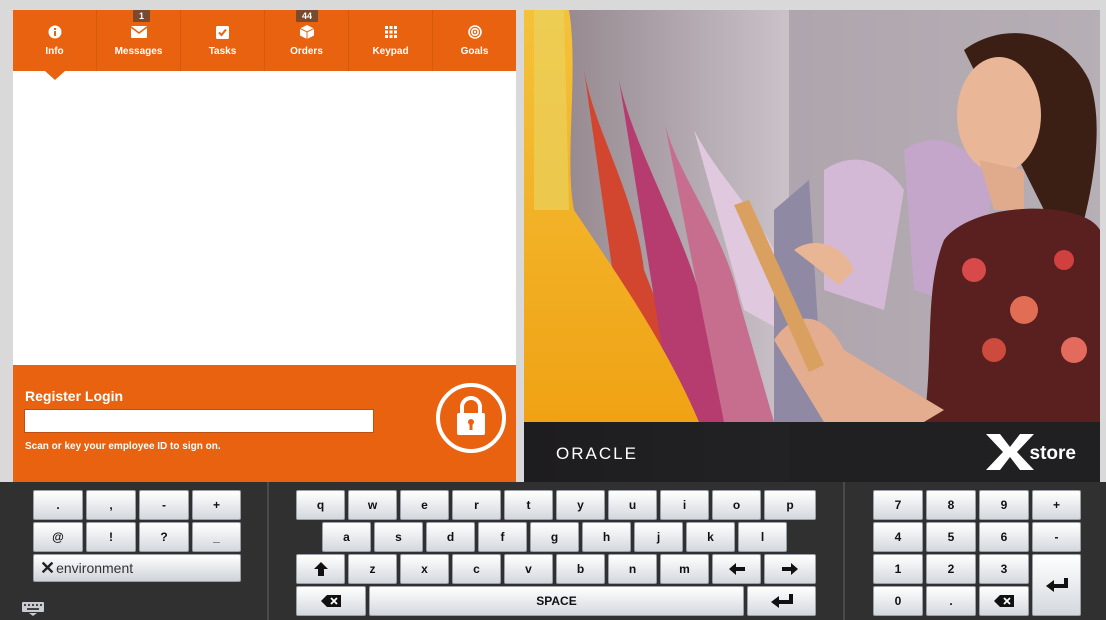 Image resolution: width=1106 pixels, height=620 pixels. I want to click on key-e: e, so click(424, 505).